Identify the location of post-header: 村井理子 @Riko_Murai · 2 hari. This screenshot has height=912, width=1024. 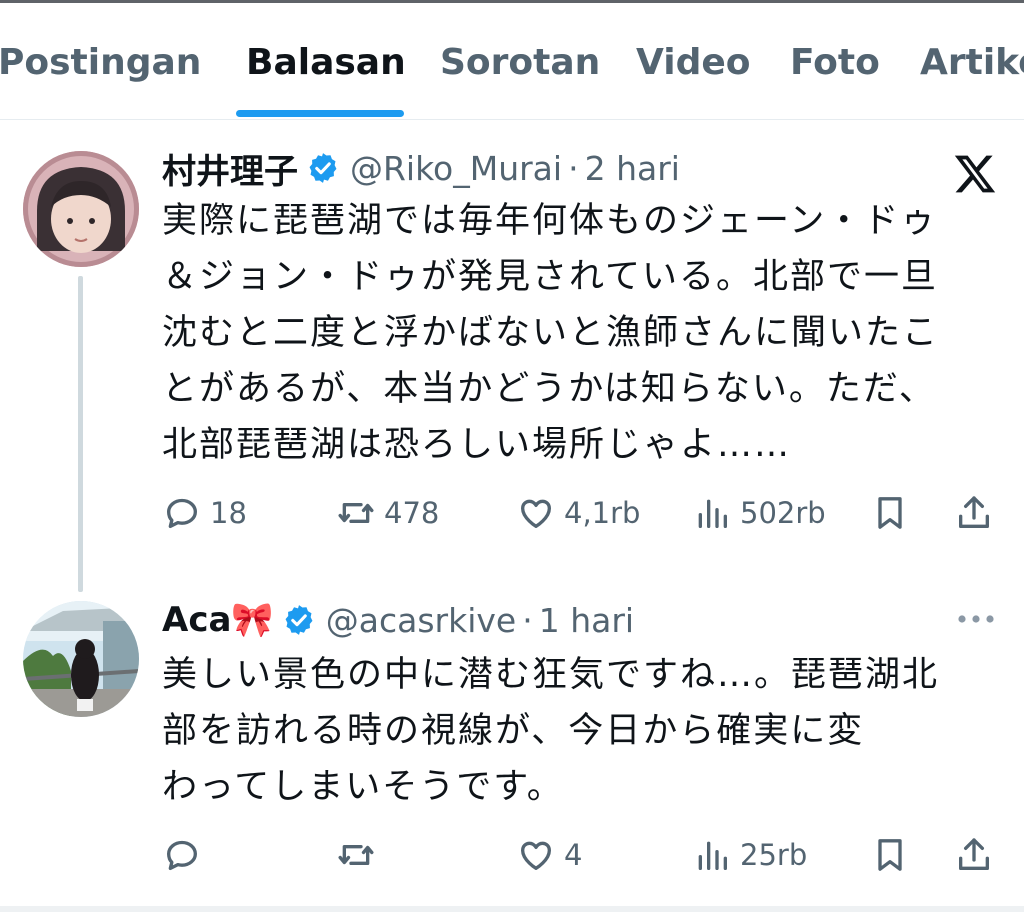
(421, 168).